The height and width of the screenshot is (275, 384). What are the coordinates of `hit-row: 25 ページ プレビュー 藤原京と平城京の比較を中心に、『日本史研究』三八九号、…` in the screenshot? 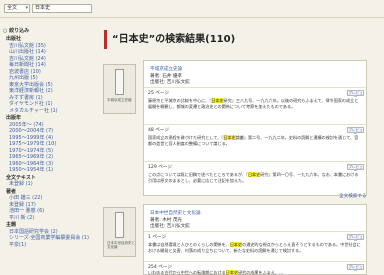 It's located at (256, 105).